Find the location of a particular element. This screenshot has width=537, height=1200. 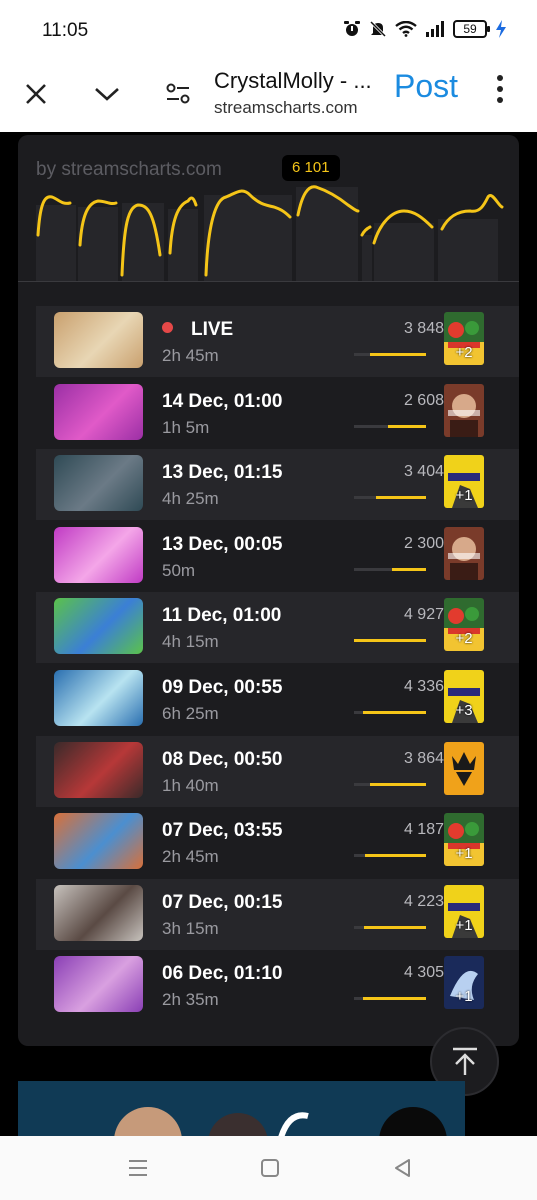

stream-row: 07 Dec, 00:15 3h 15m 4 223 +1 is located at coordinates (277, 914).